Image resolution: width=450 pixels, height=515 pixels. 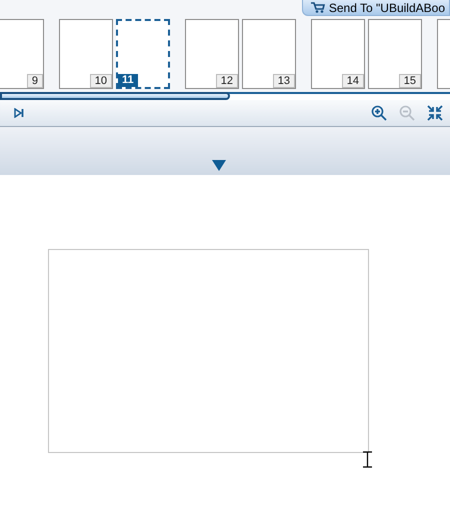 I want to click on page-number: 11, so click(x=128, y=80).